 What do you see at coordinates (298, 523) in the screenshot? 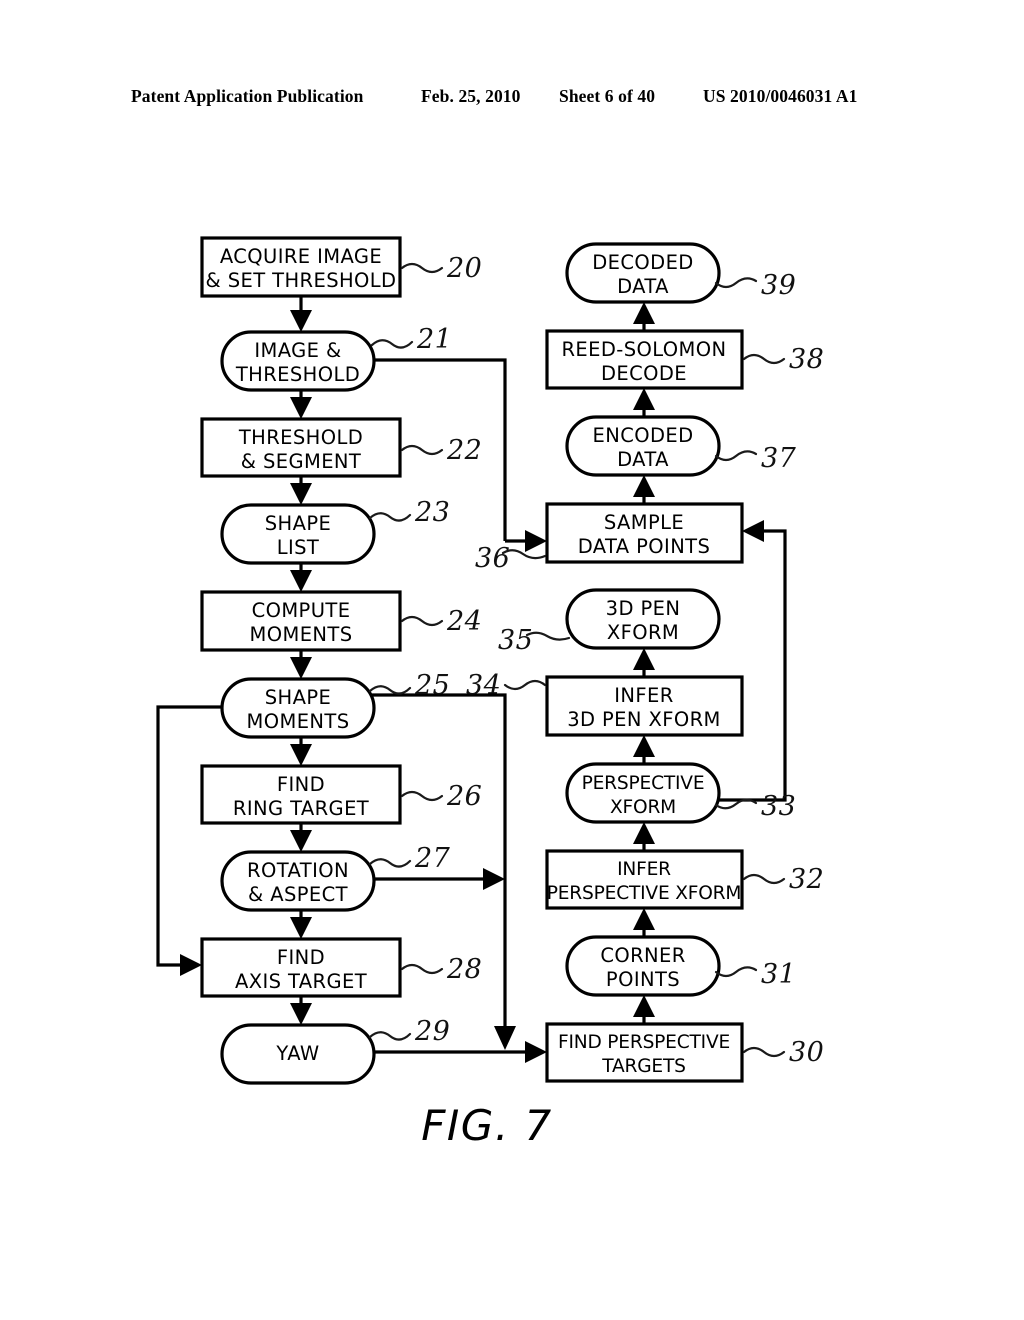
I see `node-23-label-line1: SHAPE` at bounding box center [298, 523].